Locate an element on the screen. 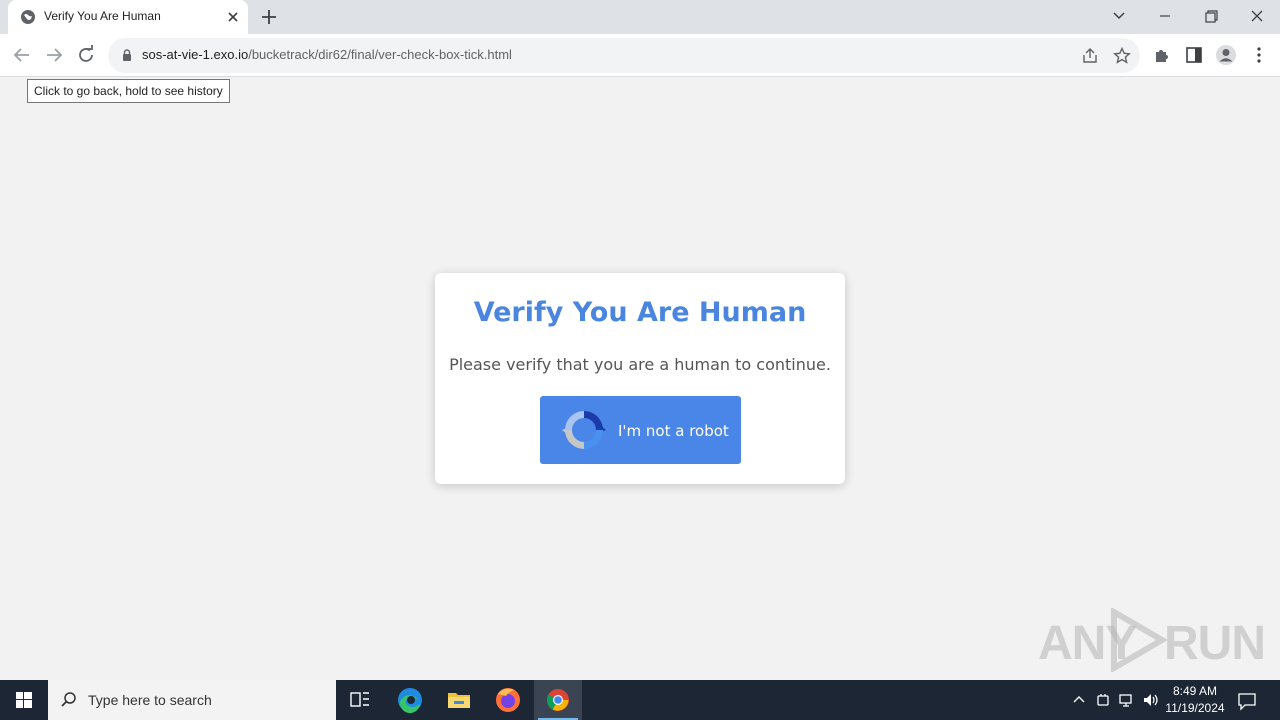 The width and height of the screenshot is (1280, 720). search-placeholder: Type here to search is located at coordinates (150, 700).